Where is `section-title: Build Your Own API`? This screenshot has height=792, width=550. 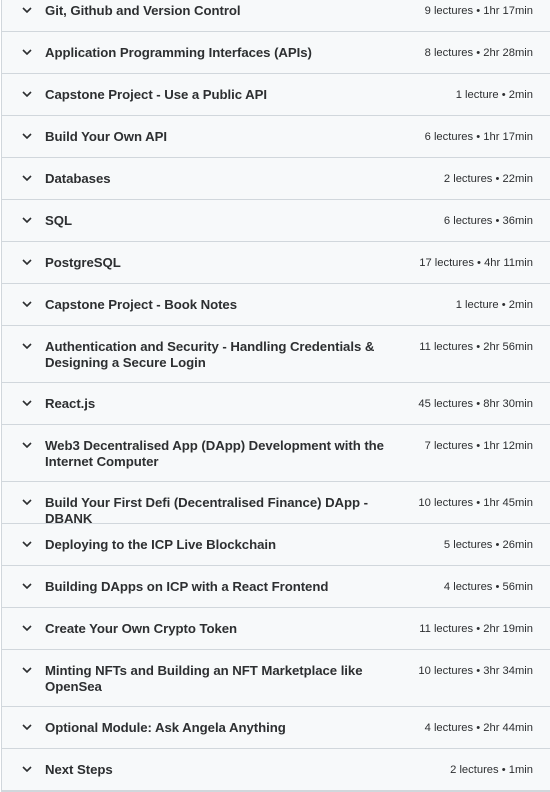
section-title: Build Your Own API is located at coordinates (106, 136).